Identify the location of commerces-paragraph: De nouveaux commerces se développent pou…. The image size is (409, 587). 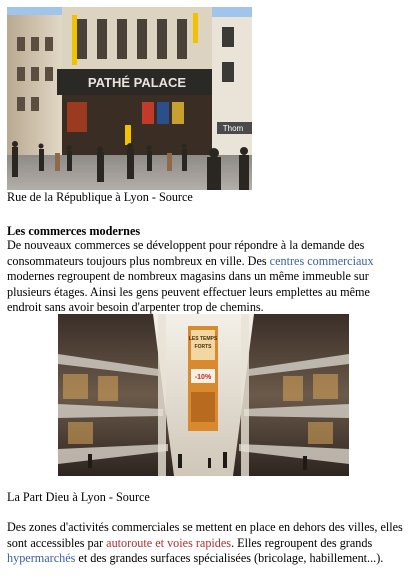
(206, 277).